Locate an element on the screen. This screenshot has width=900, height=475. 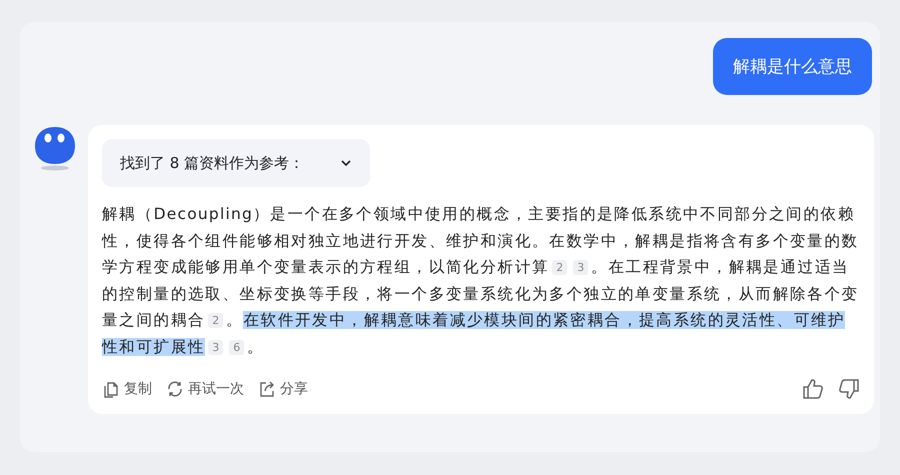
share-icon is located at coordinates (267, 389).